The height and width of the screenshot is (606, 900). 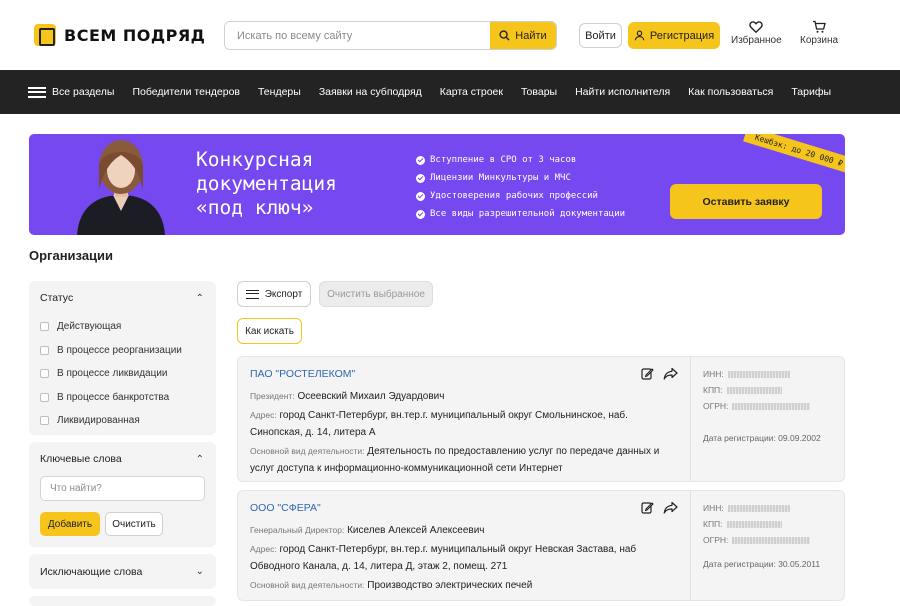 What do you see at coordinates (528, 214) in the screenshot?
I see `banner-feature-label: Все виды разрешительной документации` at bounding box center [528, 214].